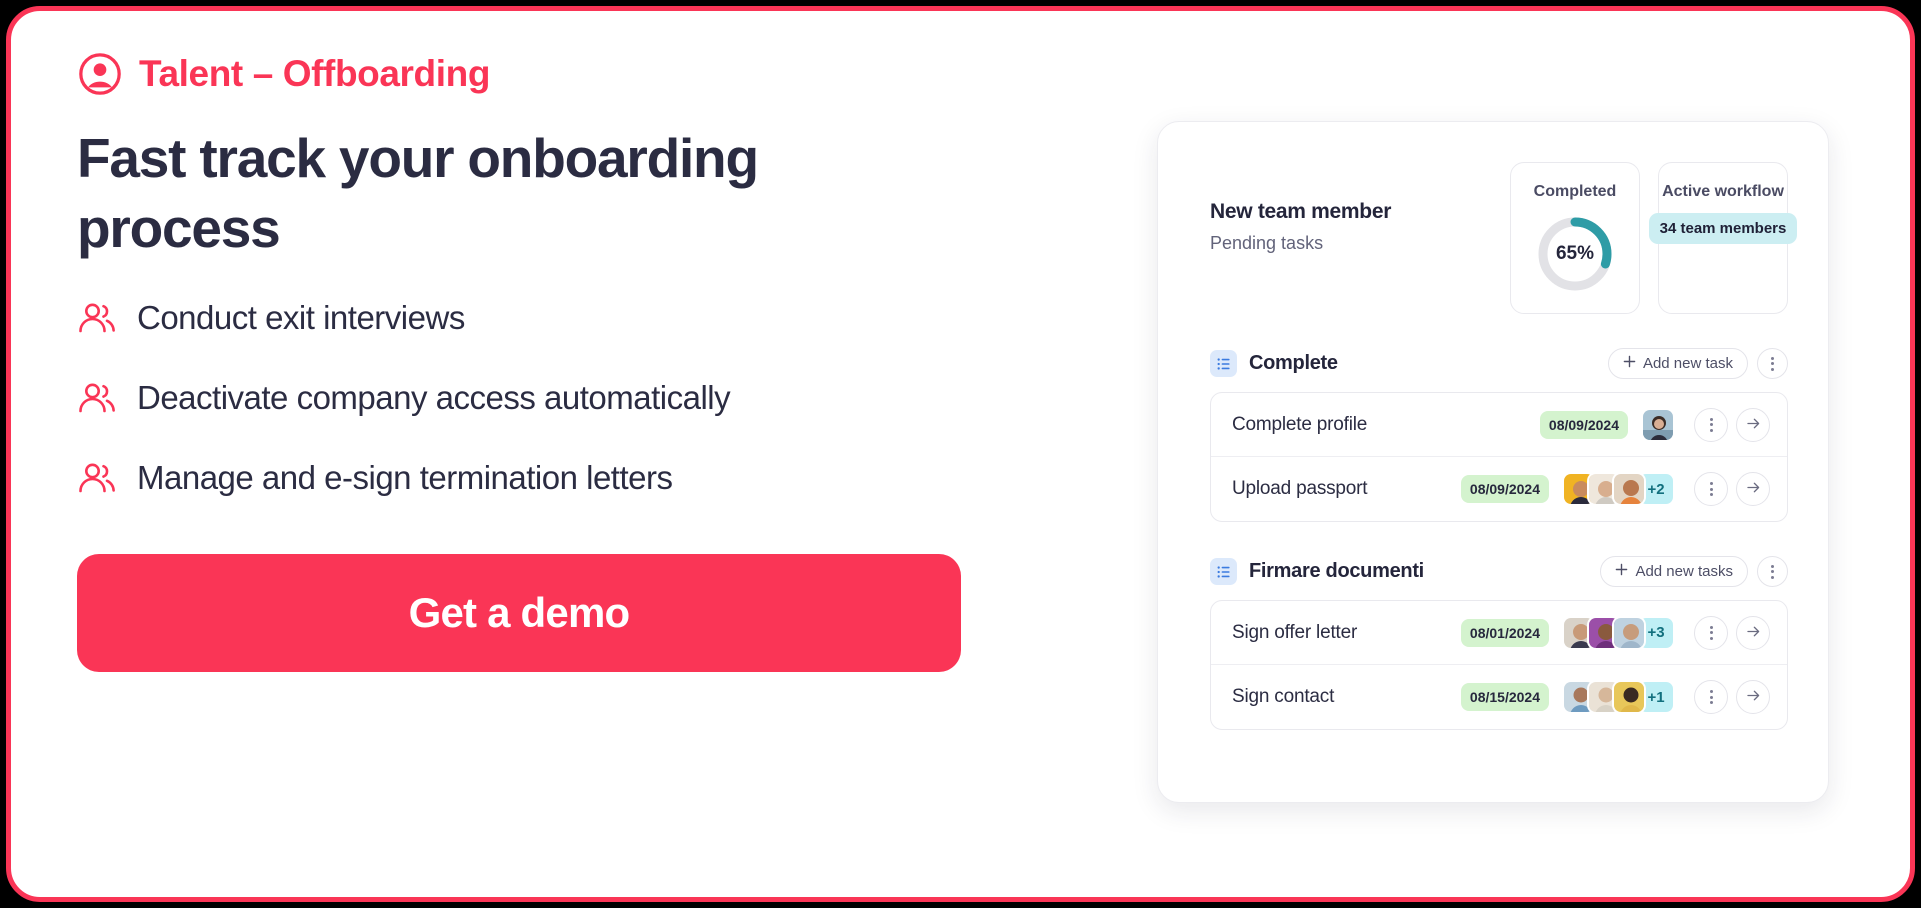 The height and width of the screenshot is (908, 1921). I want to click on eyebrow-label: Talent – Offboarding, so click(315, 73).